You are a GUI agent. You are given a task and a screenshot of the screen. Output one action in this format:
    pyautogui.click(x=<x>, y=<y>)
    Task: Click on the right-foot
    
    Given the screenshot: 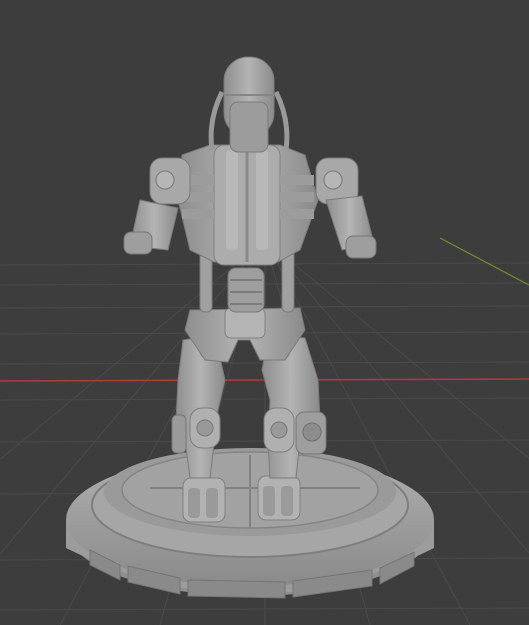 What is the action you would take?
    pyautogui.click(x=279, y=498)
    